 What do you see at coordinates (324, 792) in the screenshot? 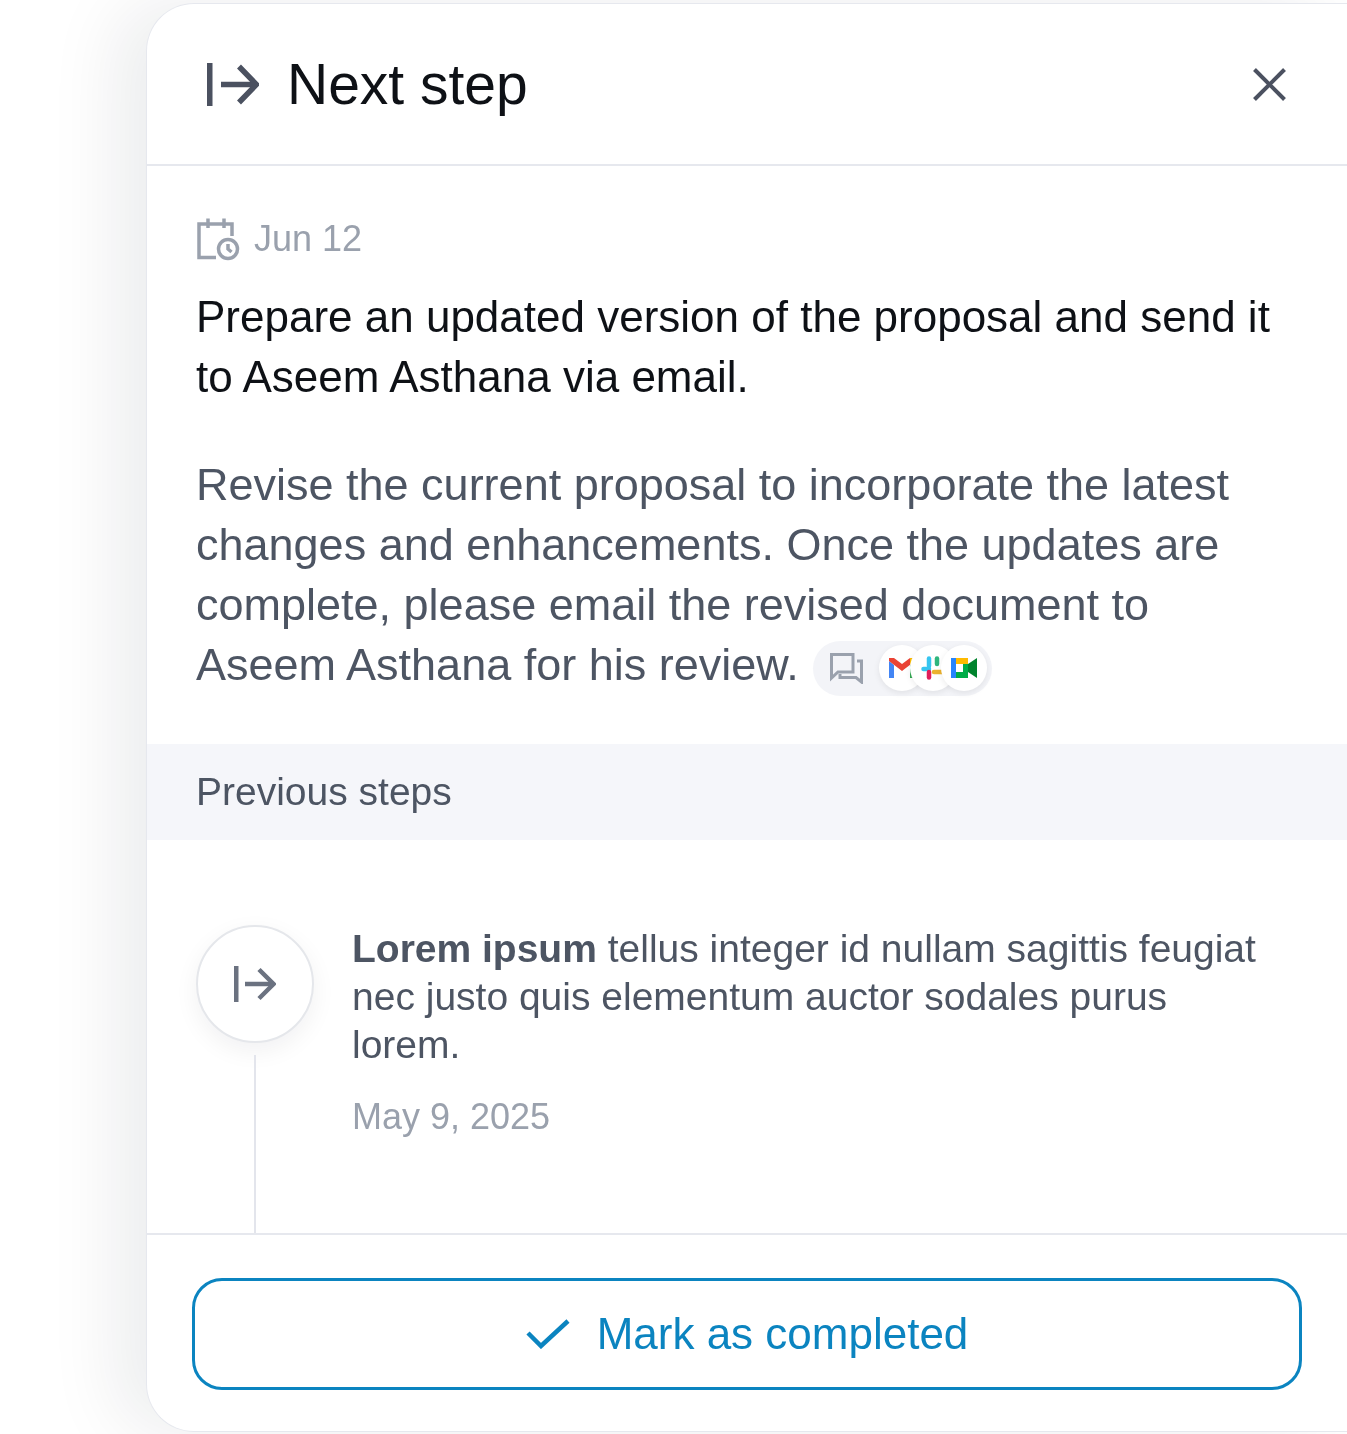
I see `section-heading: Previous steps` at bounding box center [324, 792].